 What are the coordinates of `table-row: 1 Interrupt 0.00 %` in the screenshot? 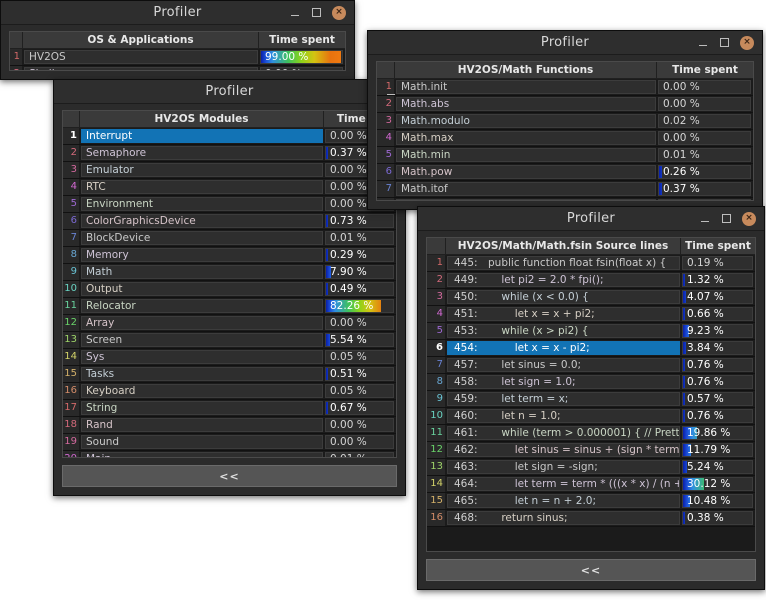 It's located at (229, 136).